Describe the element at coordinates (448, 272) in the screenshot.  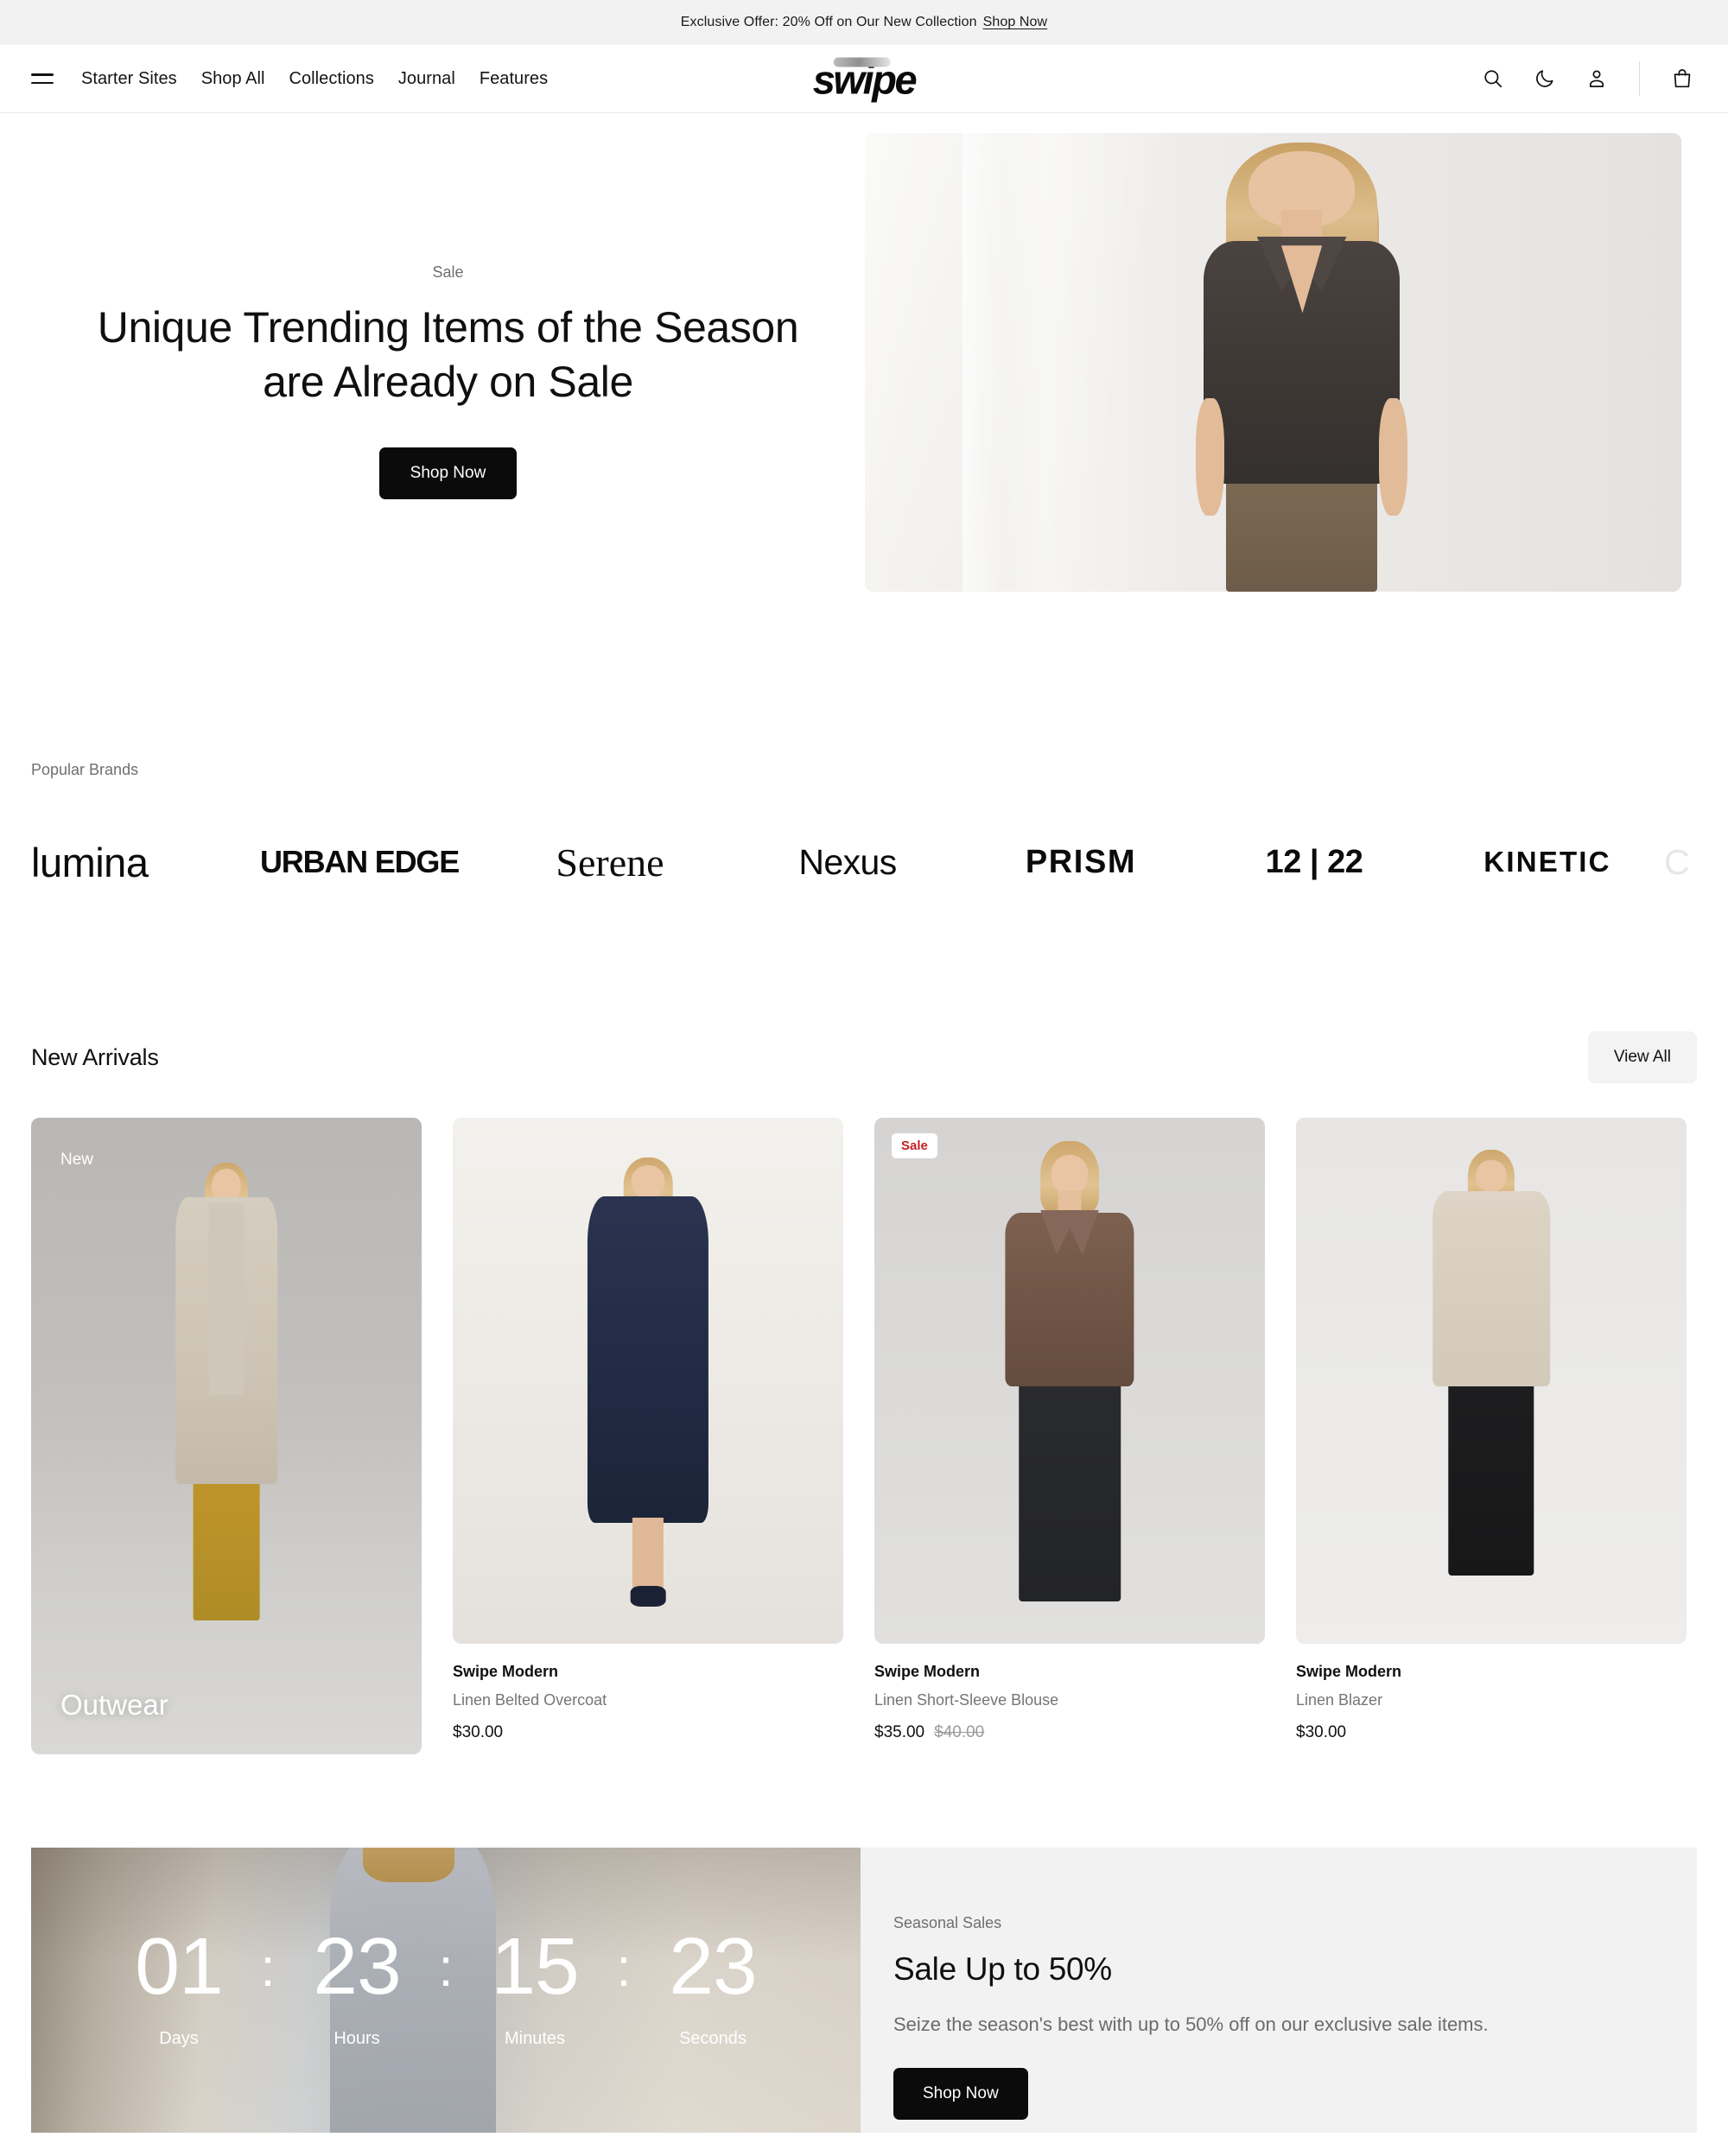
I see `hero-eyebrow: Sale` at that location.